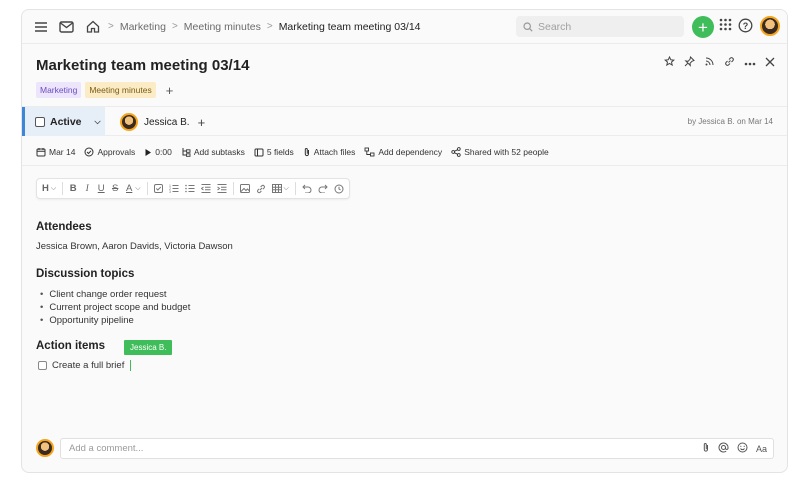 Image resolution: width=800 pixels, height=485 pixels. Describe the element at coordinates (73, 188) in the screenshot. I see `bold-icon: B` at that location.